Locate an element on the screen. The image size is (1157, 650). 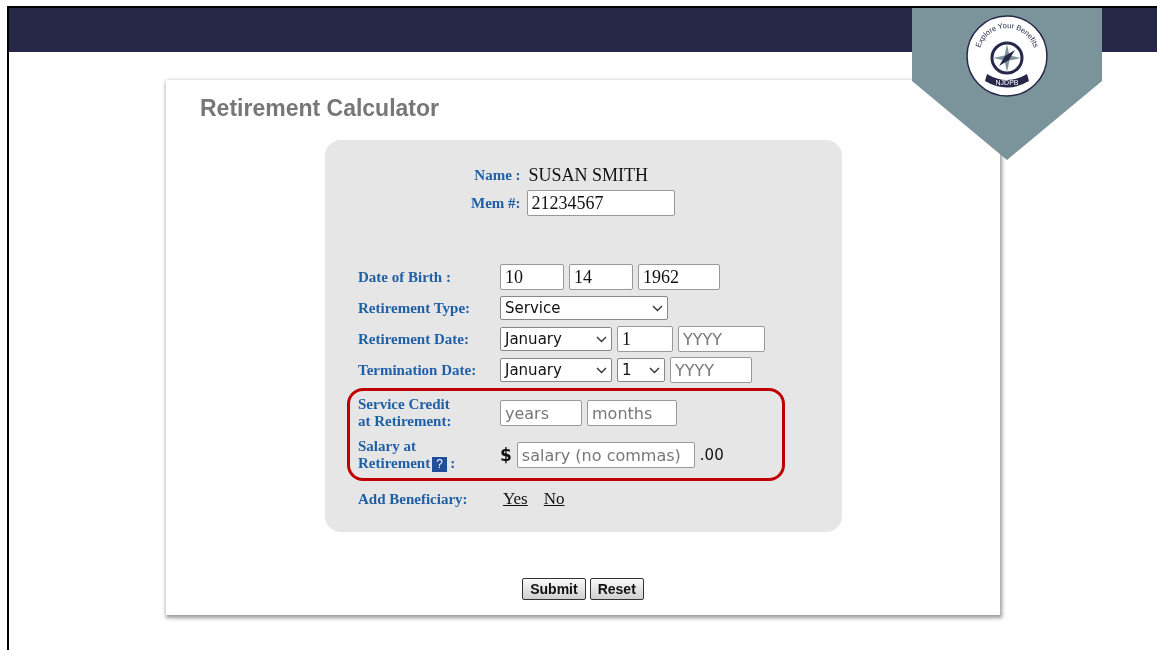
text-input: 1962 is located at coordinates (679, 277).